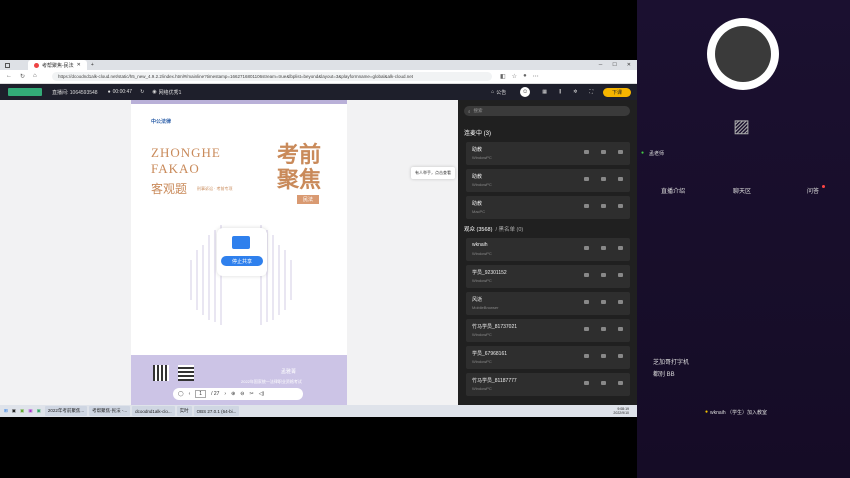 This screenshot has width=850, height=478. Describe the element at coordinates (536, 76) in the screenshot. I see `menu-icon: ⋯` at that location.